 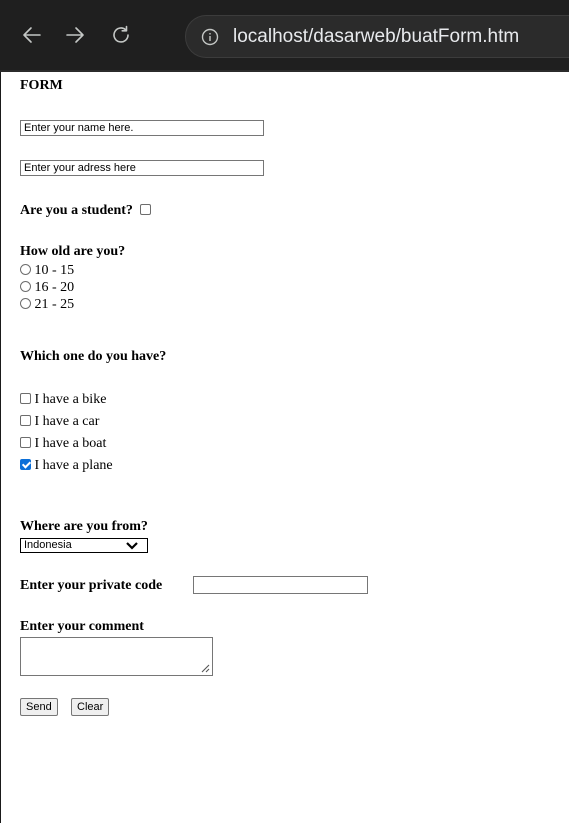 What do you see at coordinates (76, 210) in the screenshot?
I see `student-question: Are you a student?` at bounding box center [76, 210].